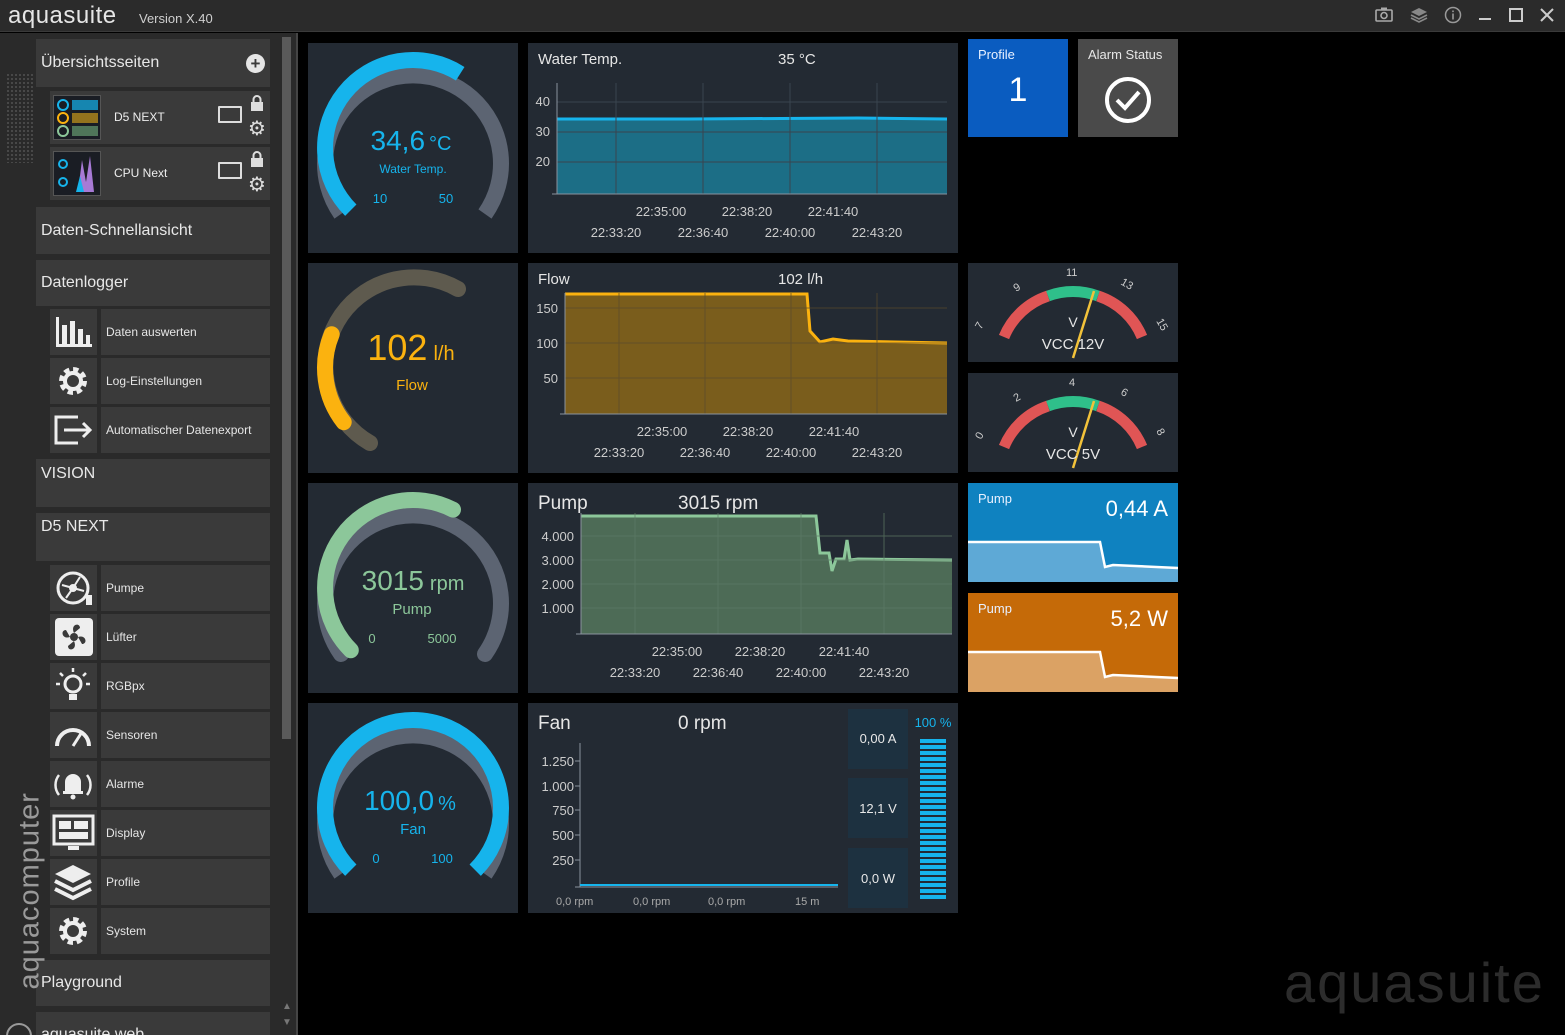 The image size is (1565, 1035). Describe the element at coordinates (1073, 344) in the screenshot. I see `meter-label: VCC 12V` at that location.